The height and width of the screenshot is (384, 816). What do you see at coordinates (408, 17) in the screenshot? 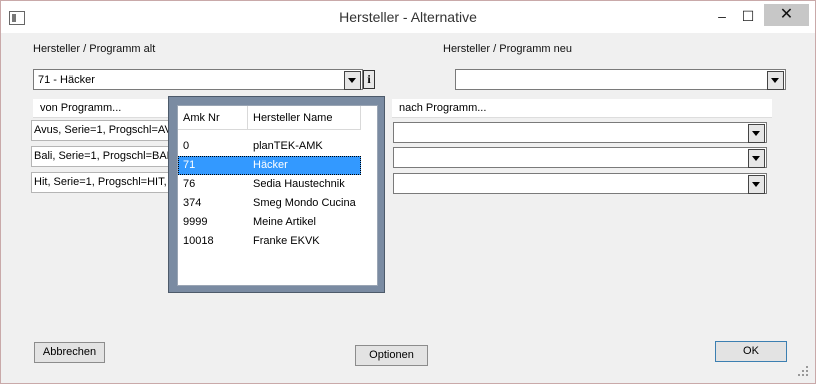
I see `window-title: Hersteller - Alternative` at bounding box center [408, 17].